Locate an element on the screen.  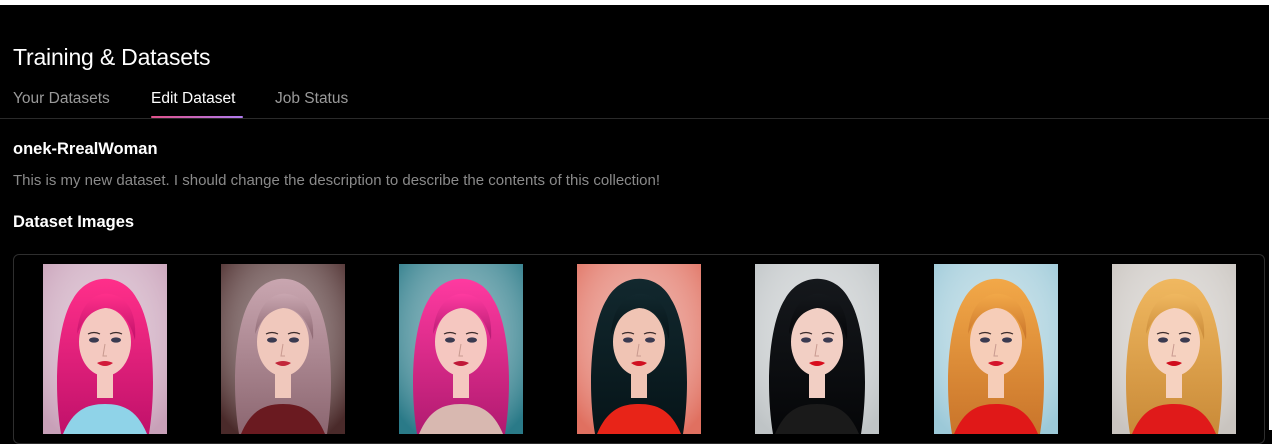
tab-label: Your Datasets is located at coordinates (61, 98).